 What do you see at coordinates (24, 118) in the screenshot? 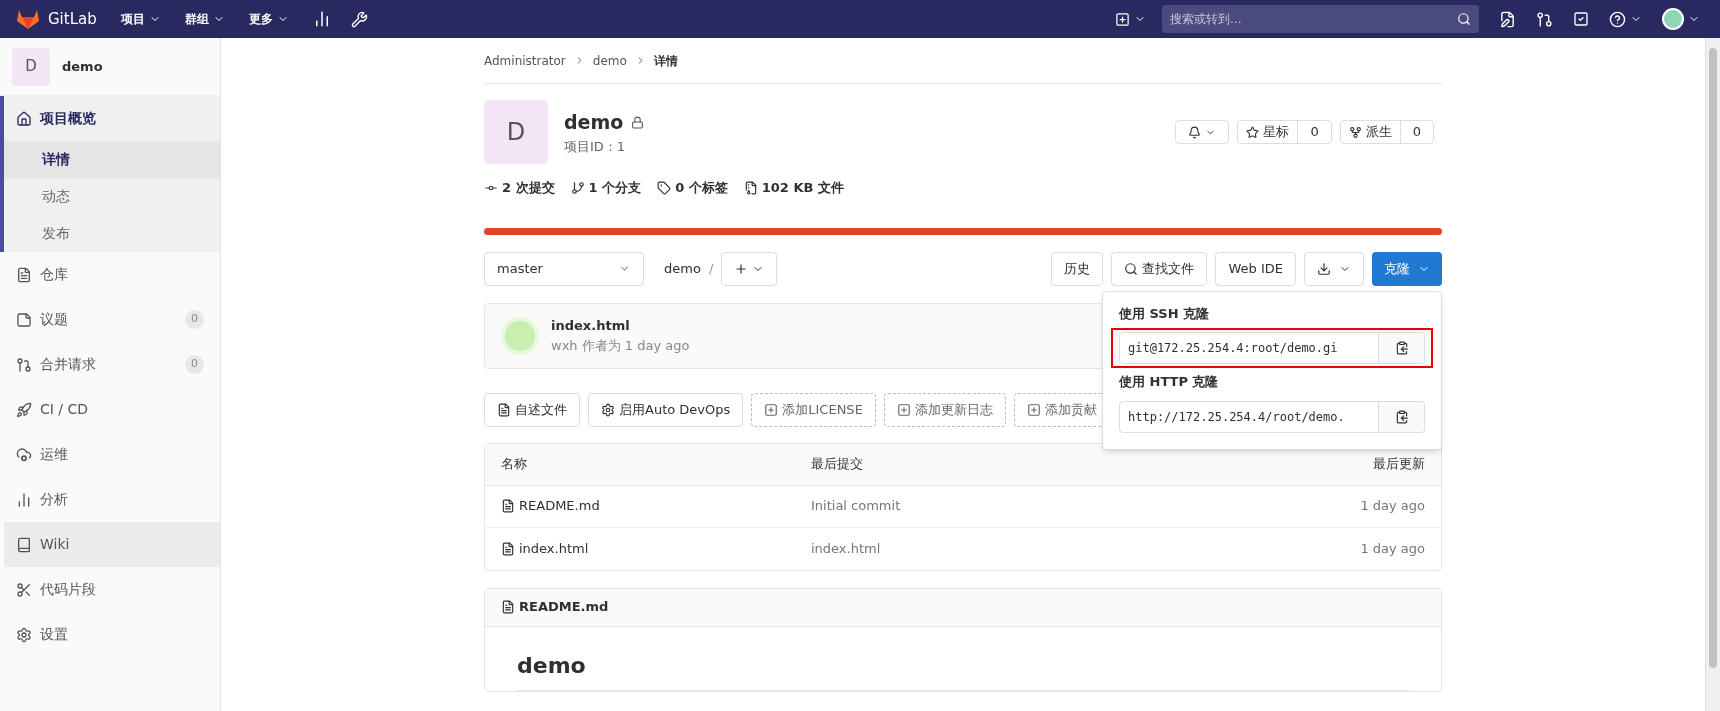
I see `home-icon` at bounding box center [24, 118].